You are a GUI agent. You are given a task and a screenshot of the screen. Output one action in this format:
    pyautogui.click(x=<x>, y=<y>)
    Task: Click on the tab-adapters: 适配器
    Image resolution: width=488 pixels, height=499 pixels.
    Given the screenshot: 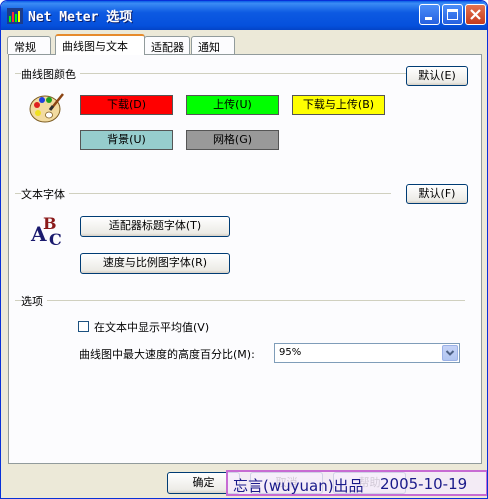 What is the action you would take?
    pyautogui.click(x=167, y=45)
    